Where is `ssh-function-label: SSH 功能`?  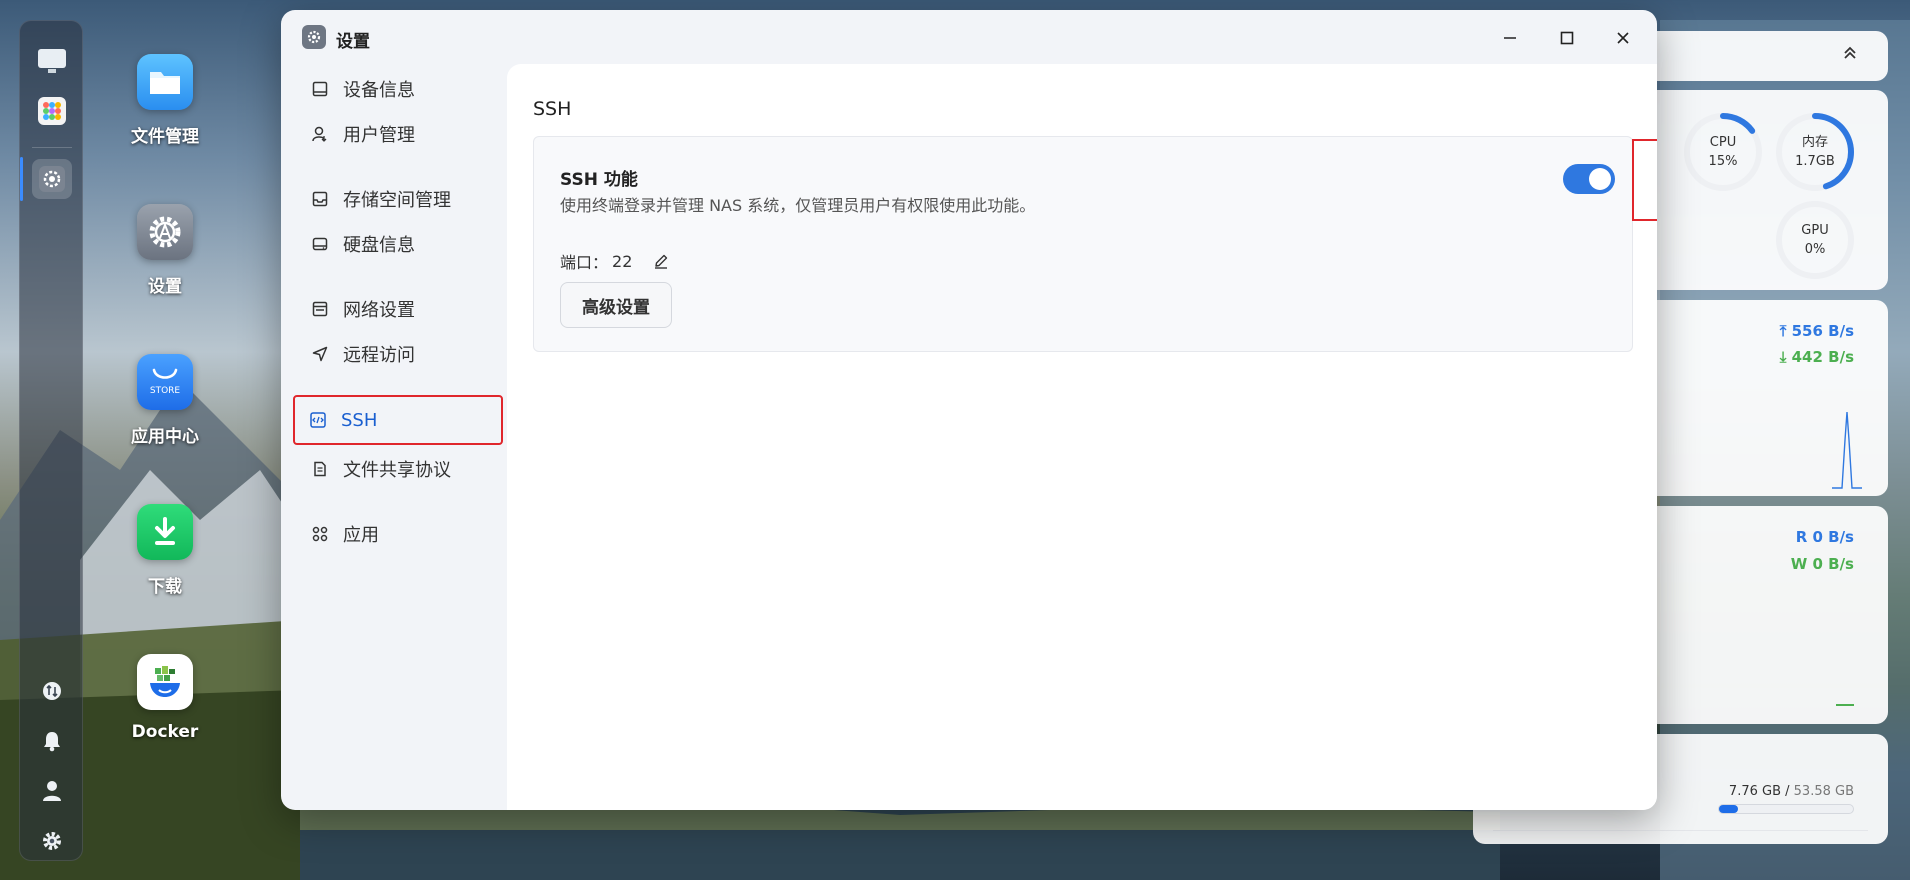 ssh-function-label: SSH 功能 is located at coordinates (599, 180).